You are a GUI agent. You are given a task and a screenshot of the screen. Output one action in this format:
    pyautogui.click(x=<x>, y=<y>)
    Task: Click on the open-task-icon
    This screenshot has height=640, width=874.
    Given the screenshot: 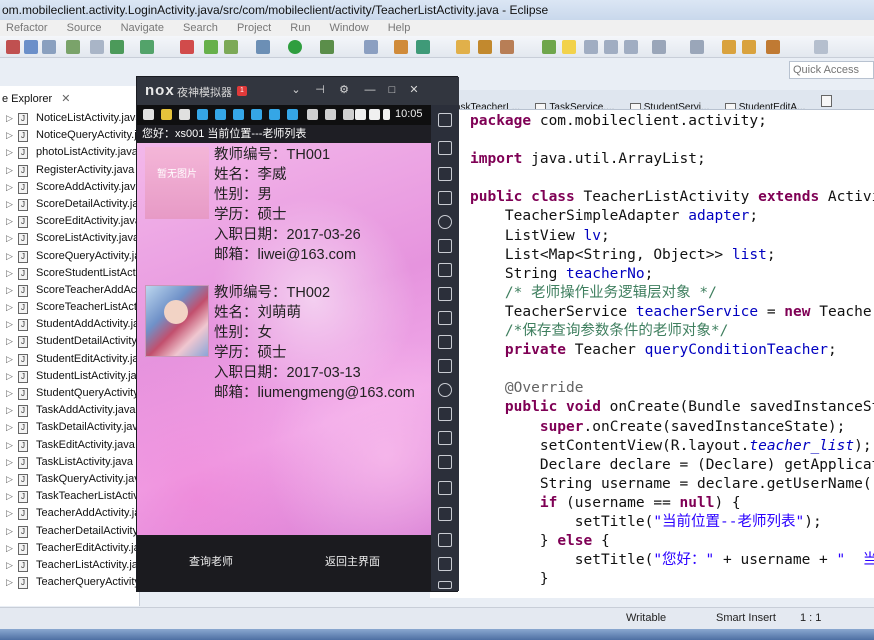 What is the action you would take?
    pyautogui.click(x=485, y=47)
    